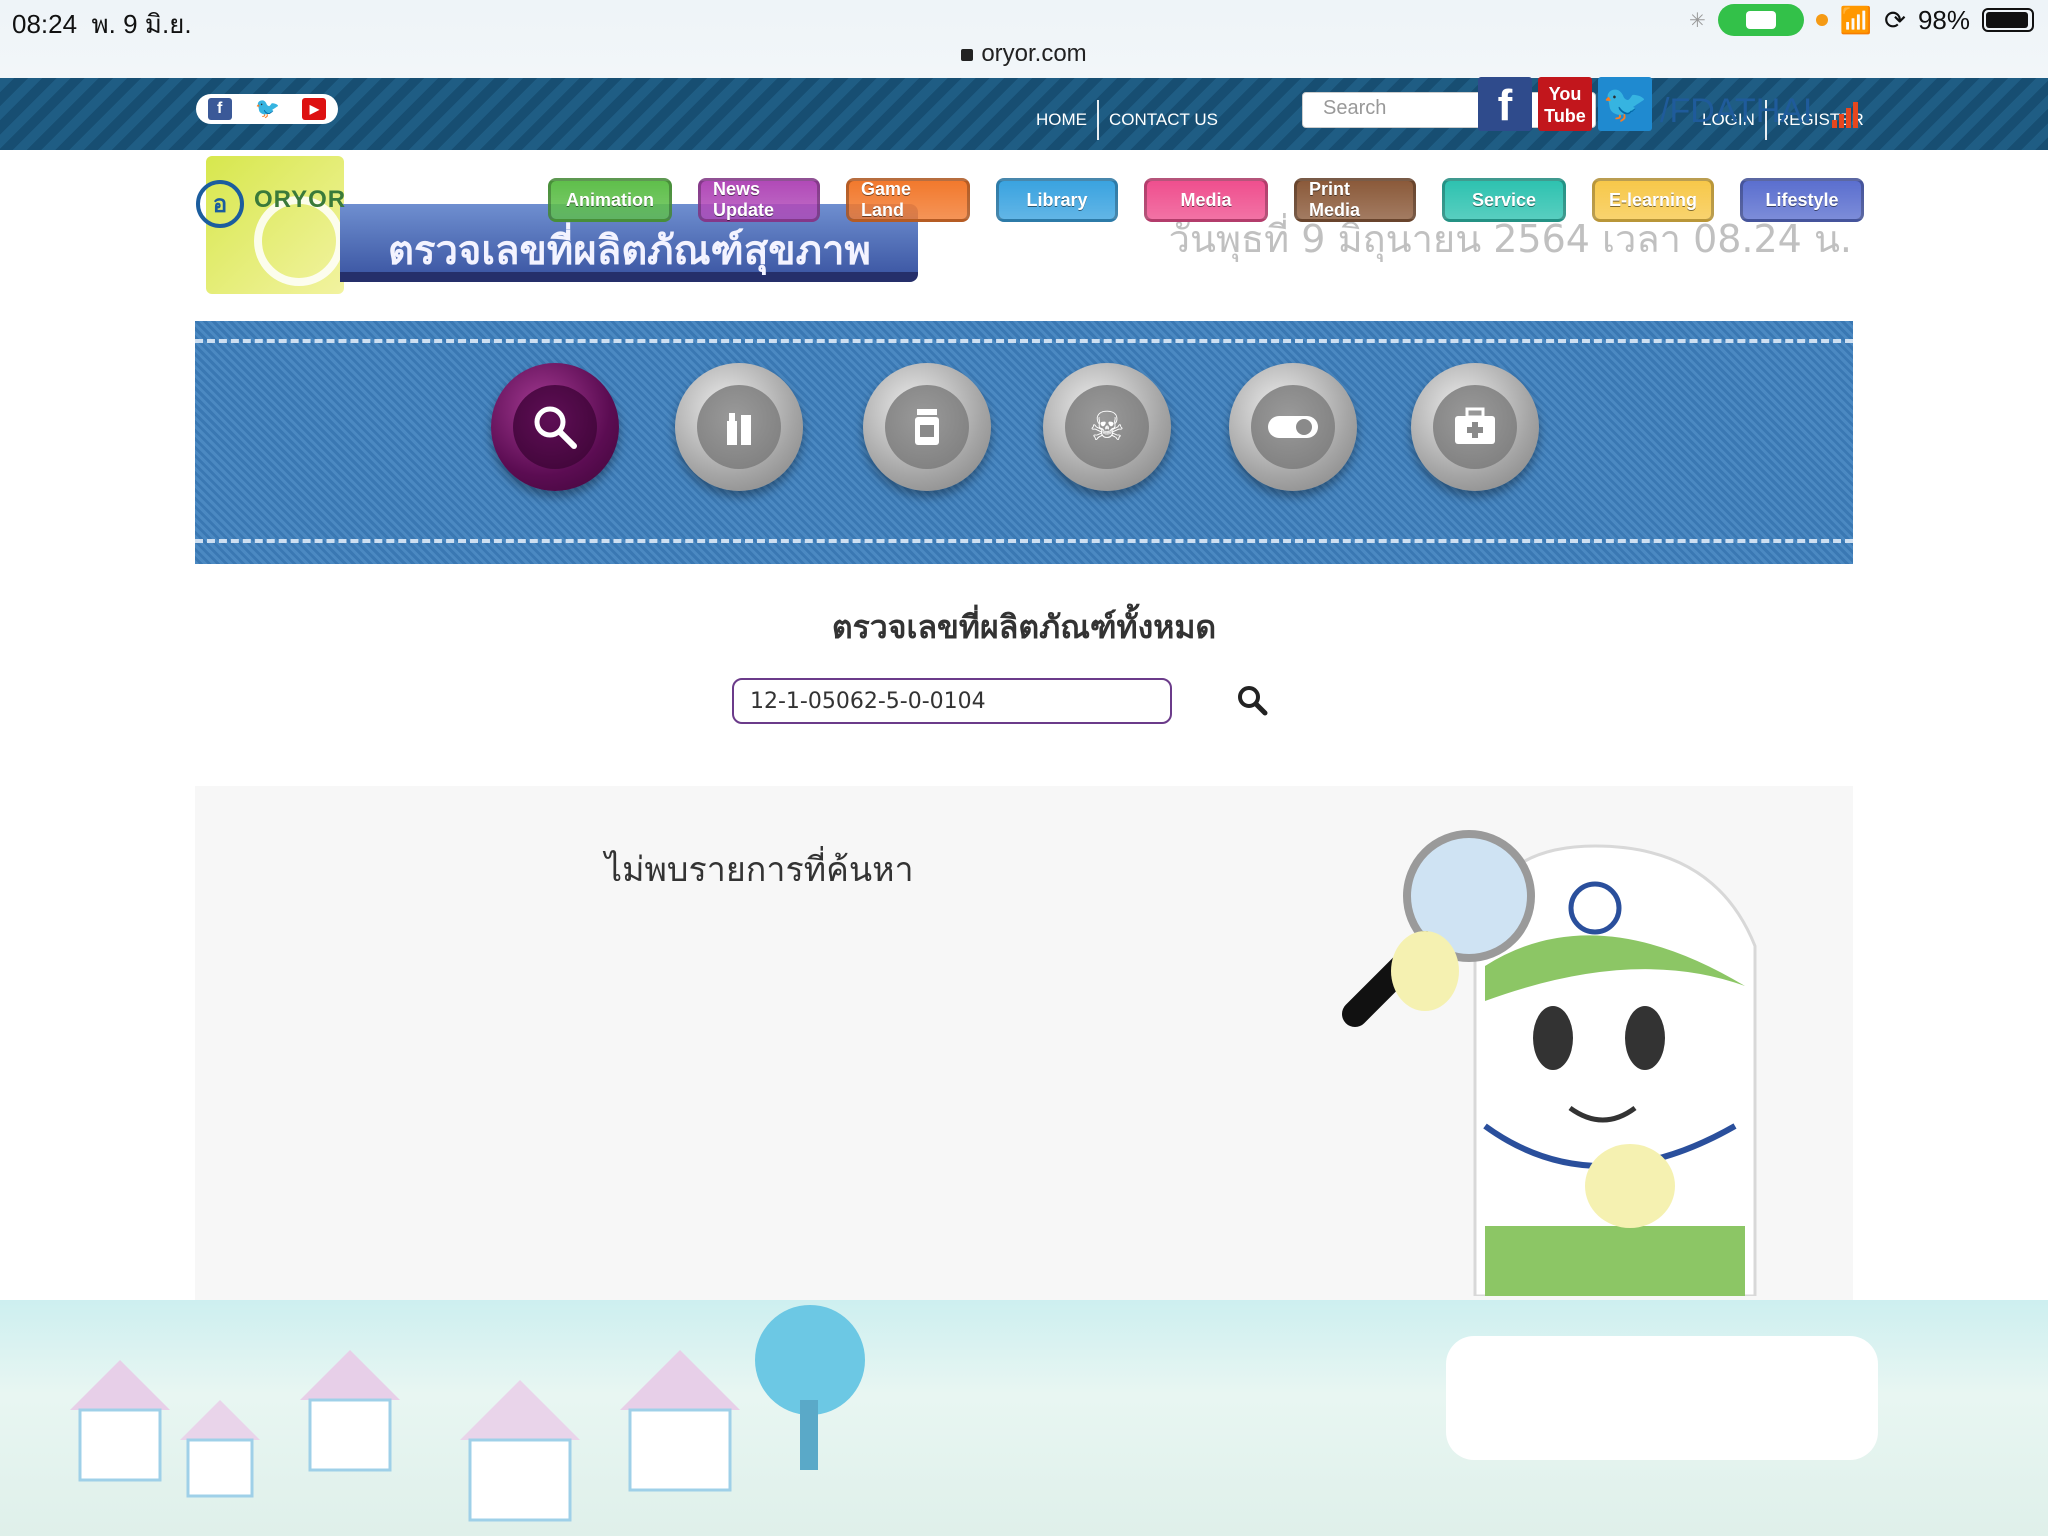  I want to click on menu-print-media: Print Media, so click(1355, 200).